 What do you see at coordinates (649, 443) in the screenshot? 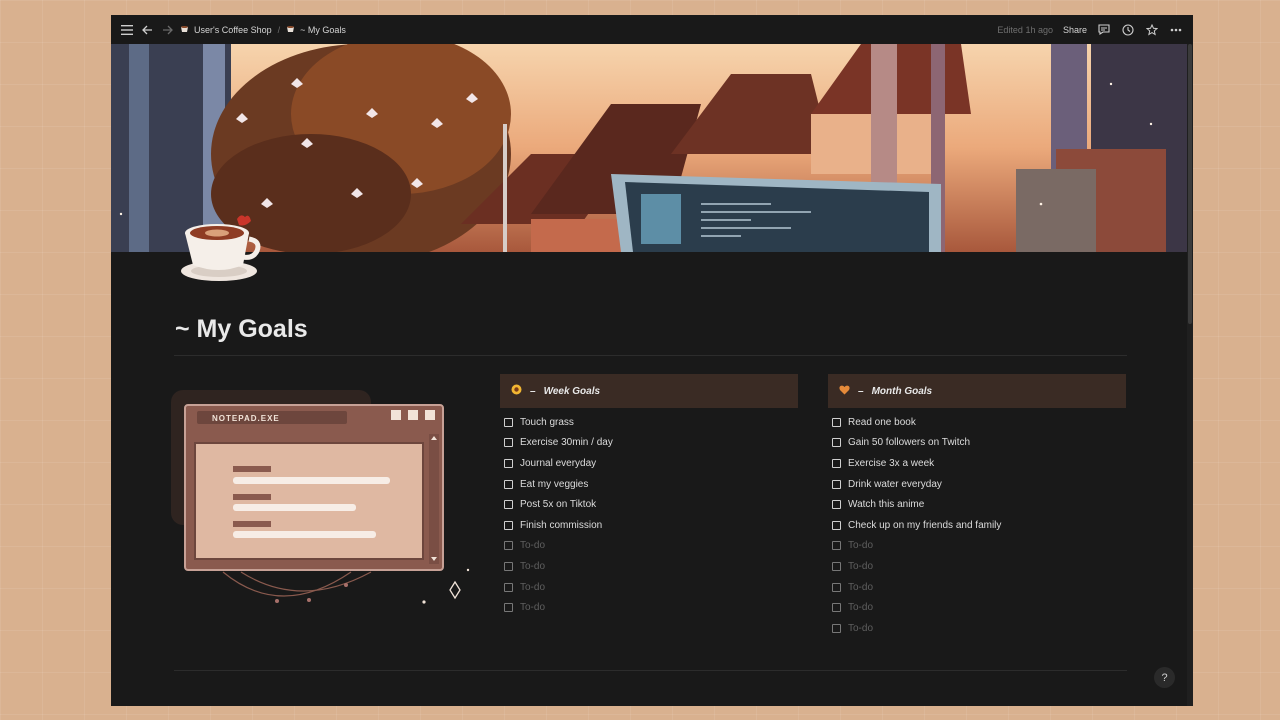
I see `todo-item: Exercise 30min / day` at bounding box center [649, 443].